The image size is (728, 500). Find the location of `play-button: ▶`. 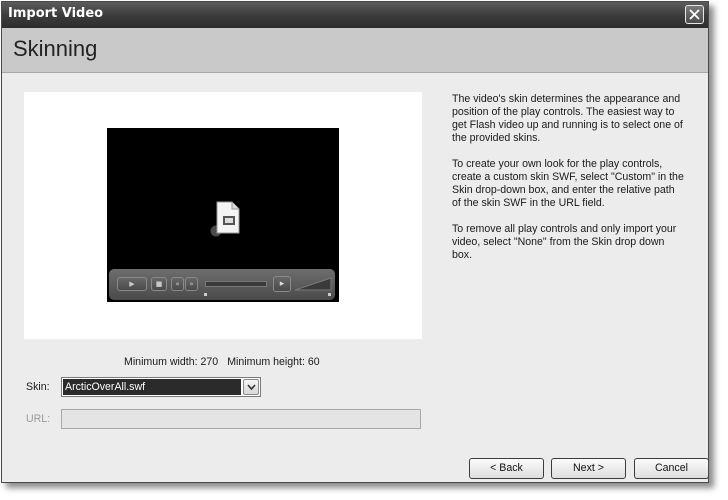

play-button: ▶ is located at coordinates (132, 284).